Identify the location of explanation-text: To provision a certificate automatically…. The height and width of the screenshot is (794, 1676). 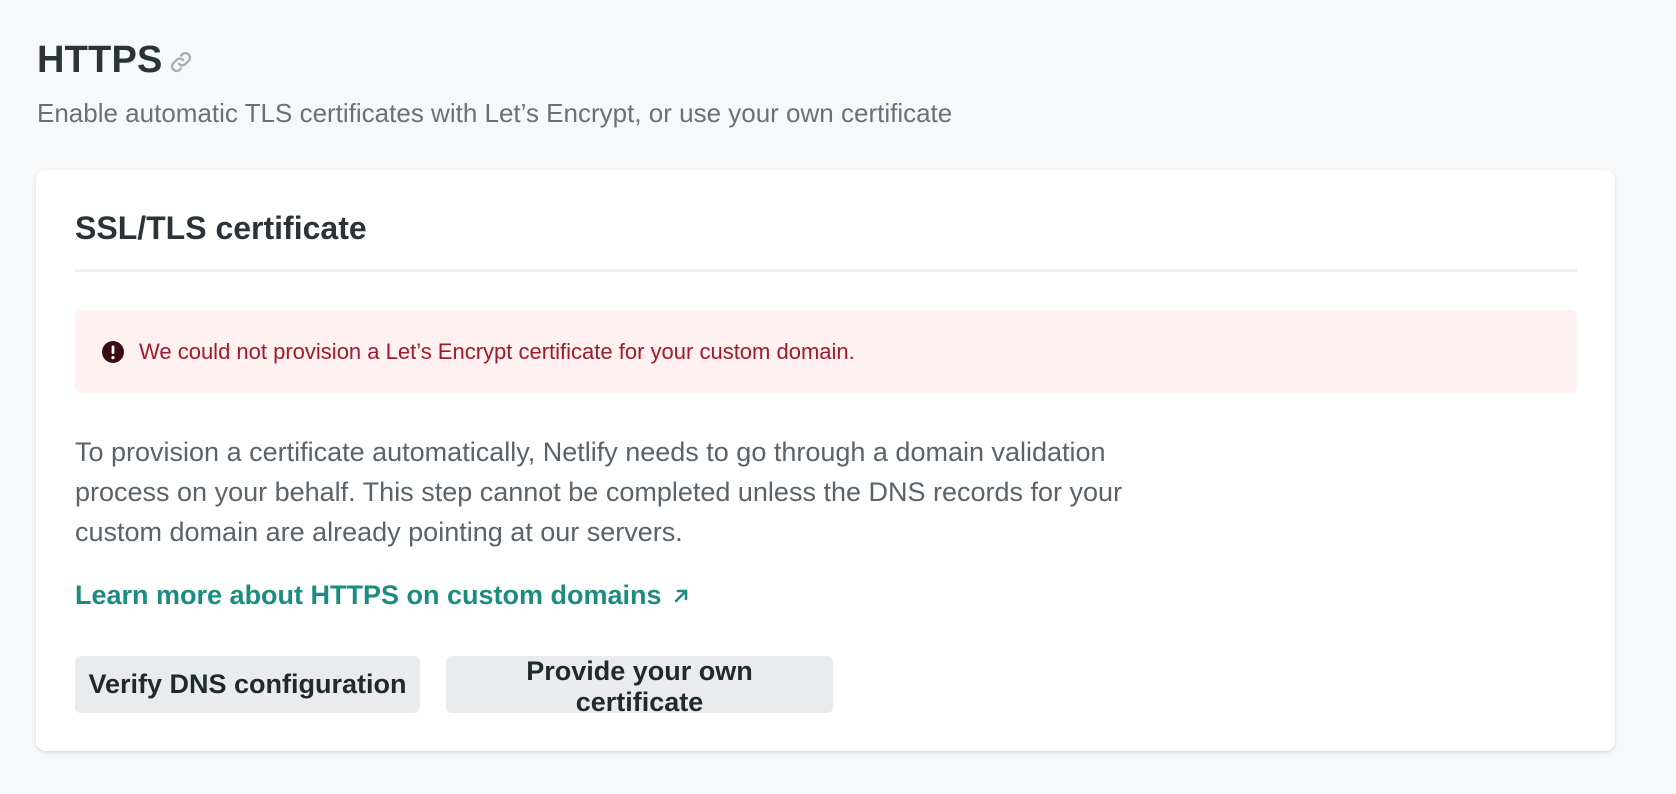
(599, 492).